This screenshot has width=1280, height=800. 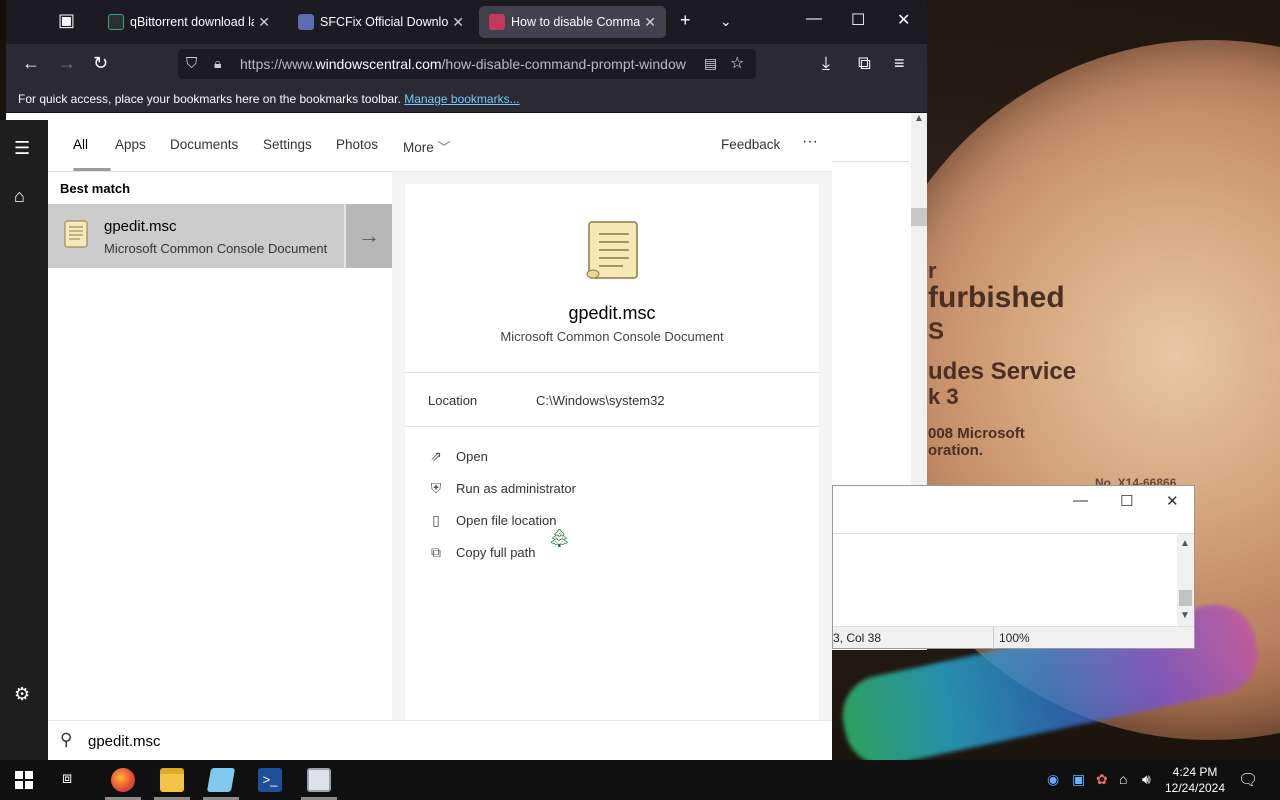 I want to click on browser-tab: qBittorrent download late ✕, so click(x=189, y=22).